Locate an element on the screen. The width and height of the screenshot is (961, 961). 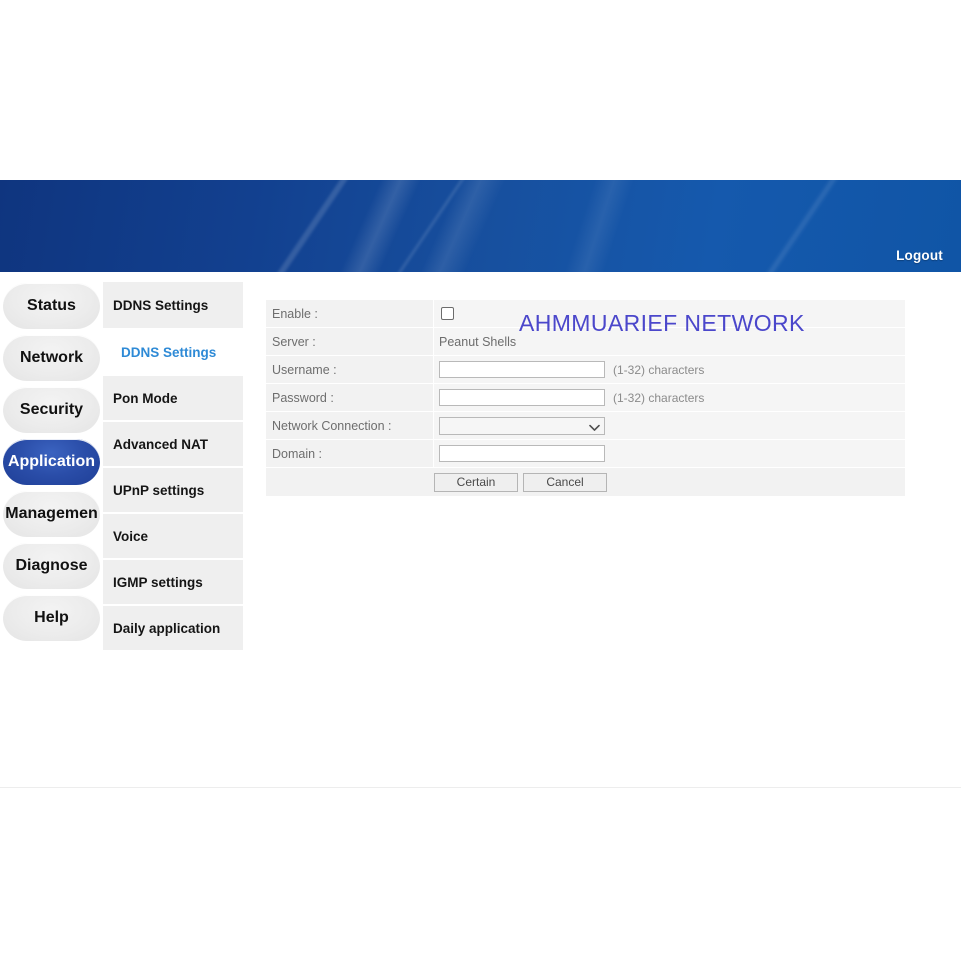
domain-label: Domain : is located at coordinates (350, 453).